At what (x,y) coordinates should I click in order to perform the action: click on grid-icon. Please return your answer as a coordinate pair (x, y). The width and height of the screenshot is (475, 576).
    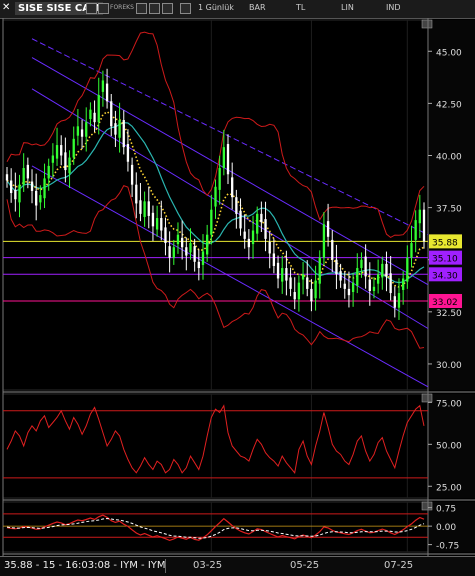
    Looking at the image, I should click on (103, 8).